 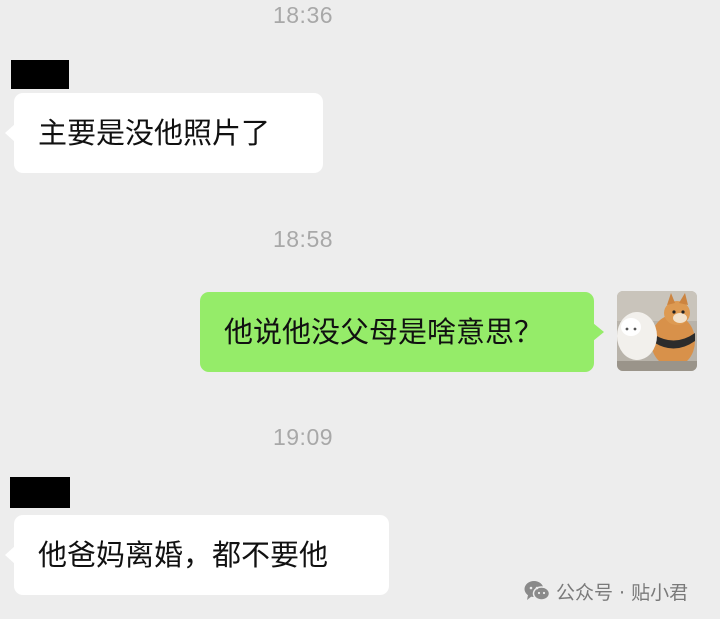 What do you see at coordinates (154, 133) in the screenshot?
I see `message-text: 主要是没他照片了` at bounding box center [154, 133].